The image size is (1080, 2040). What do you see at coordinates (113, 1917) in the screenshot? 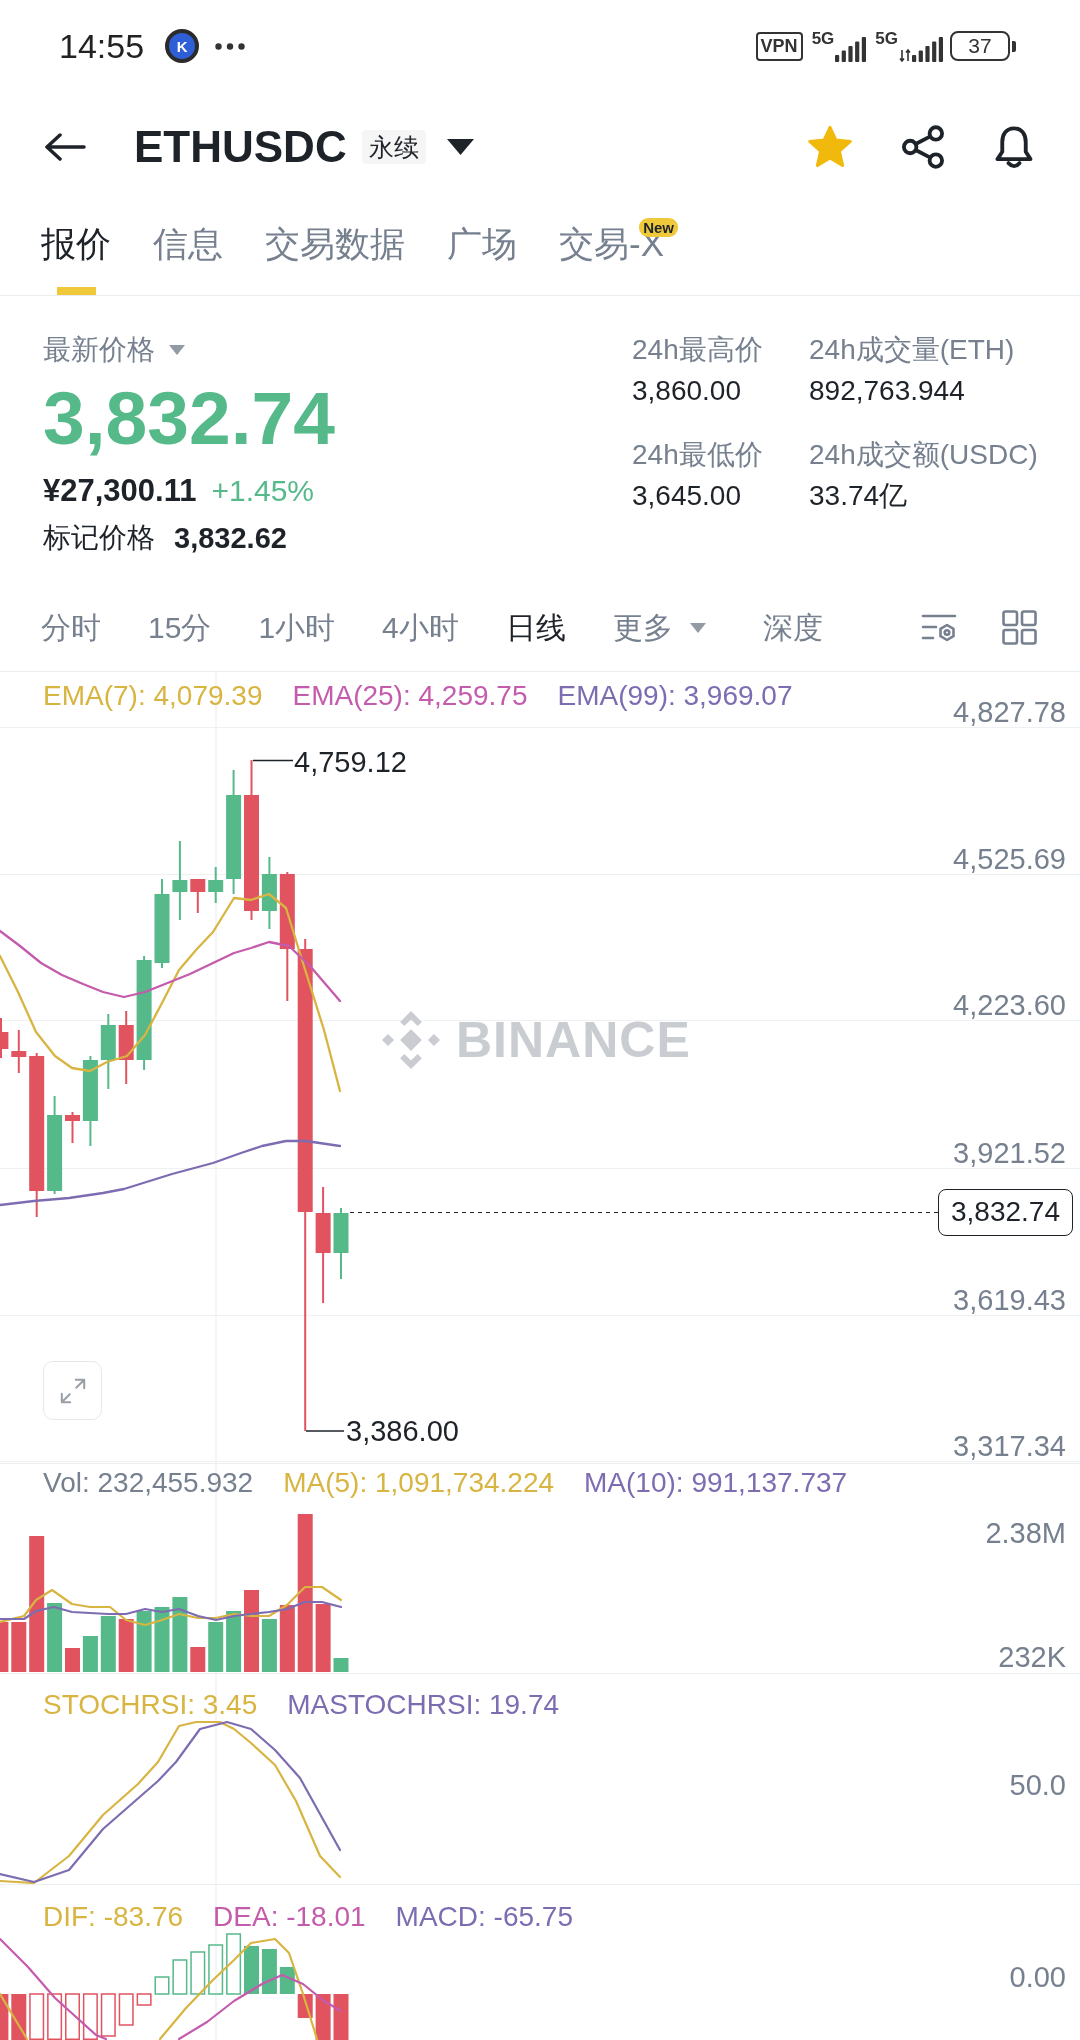
I see `indicator-value: DIF: -83.76` at bounding box center [113, 1917].